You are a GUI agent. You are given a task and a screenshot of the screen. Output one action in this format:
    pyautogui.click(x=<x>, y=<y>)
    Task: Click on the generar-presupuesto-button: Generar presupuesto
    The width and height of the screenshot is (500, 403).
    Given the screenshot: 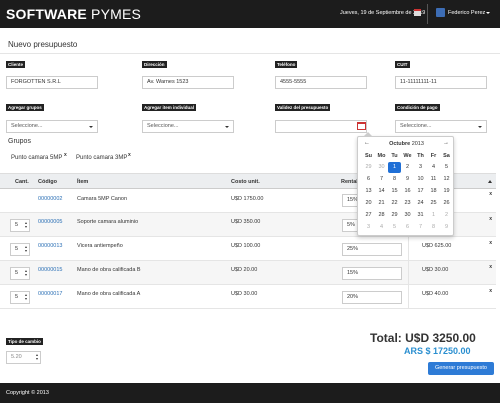 What is the action you would take?
    pyautogui.click(x=461, y=368)
    